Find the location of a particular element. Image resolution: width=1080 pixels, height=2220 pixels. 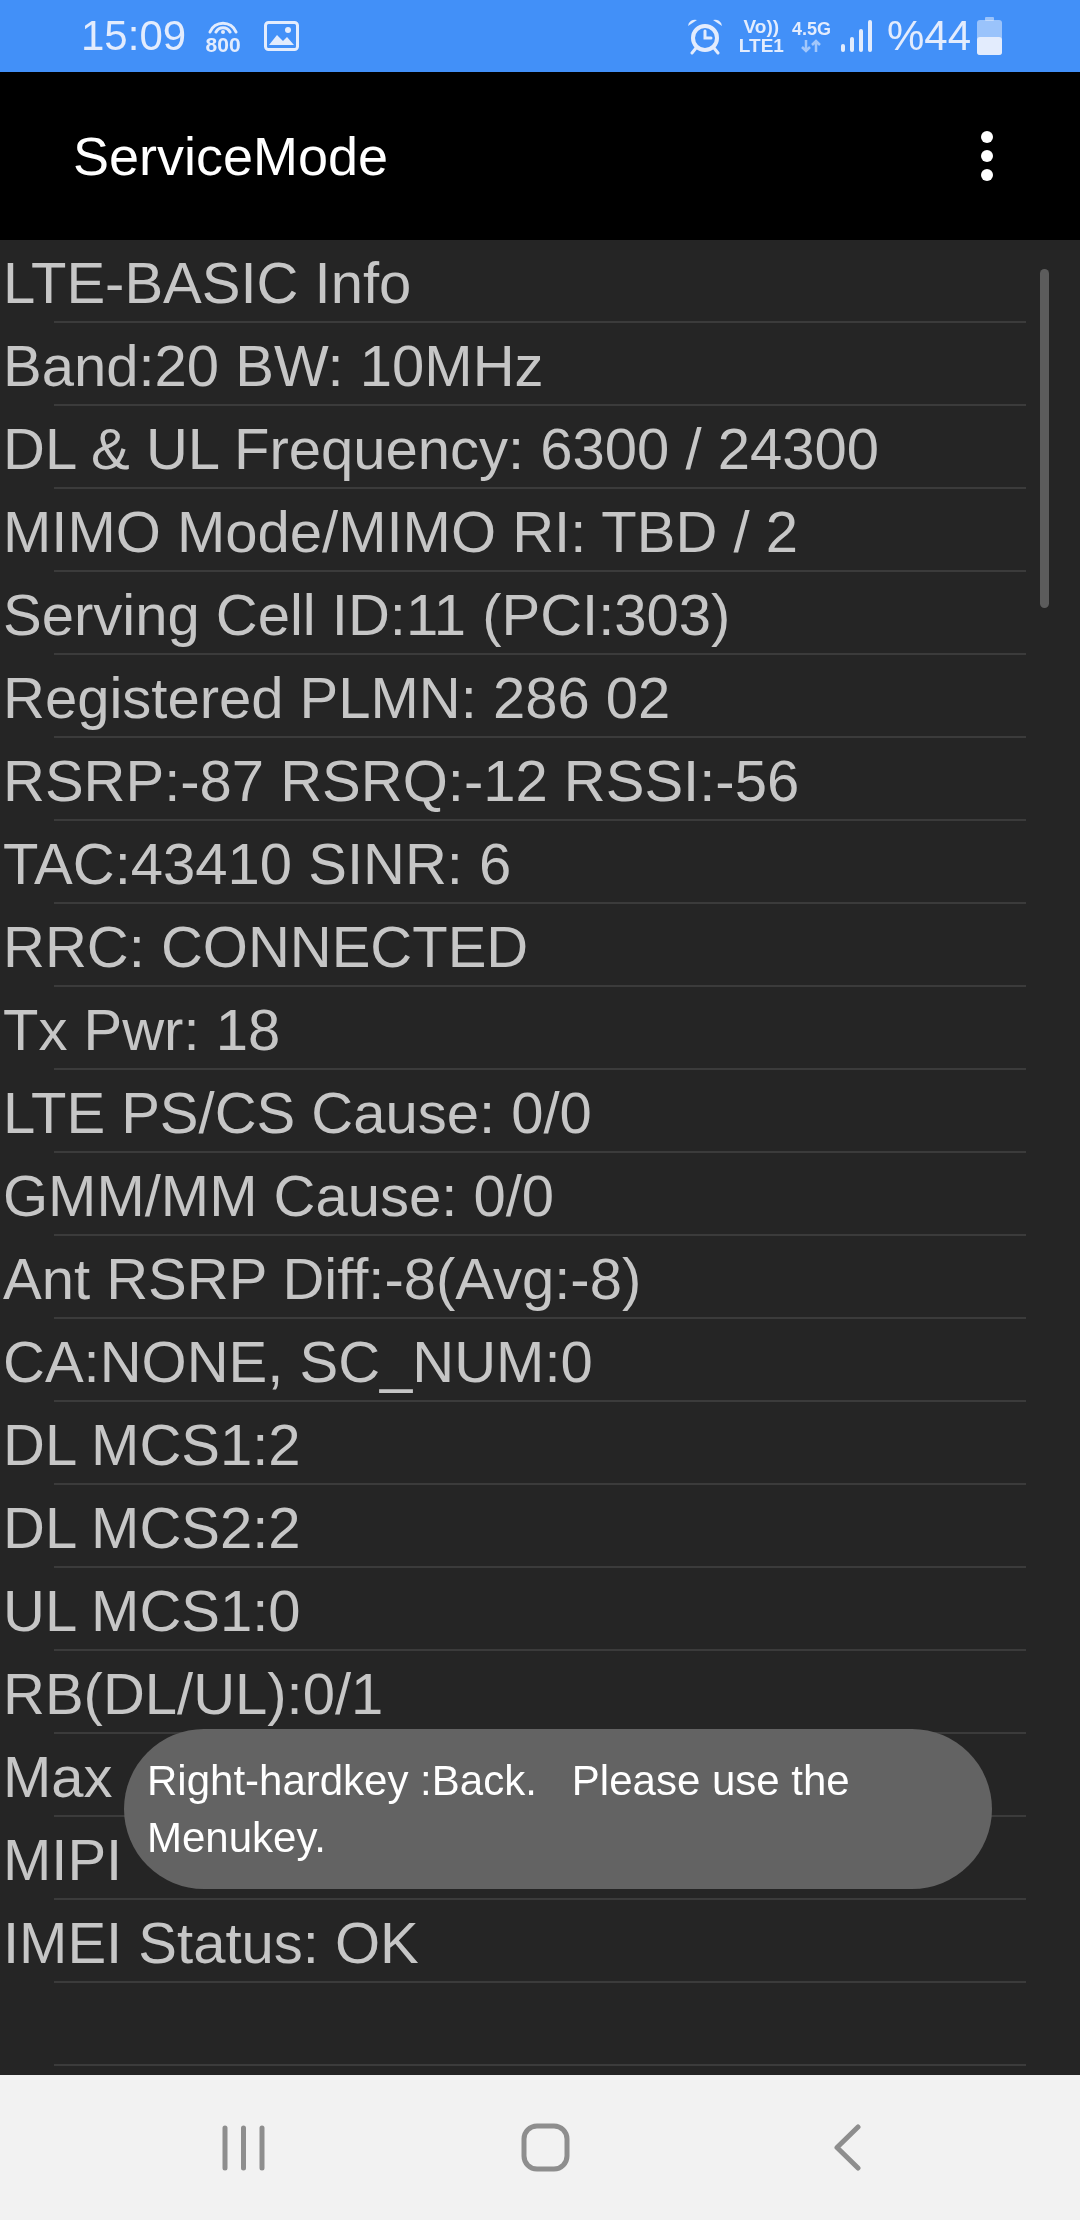

info-text: DL MCS1:2 is located at coordinates (152, 1444).